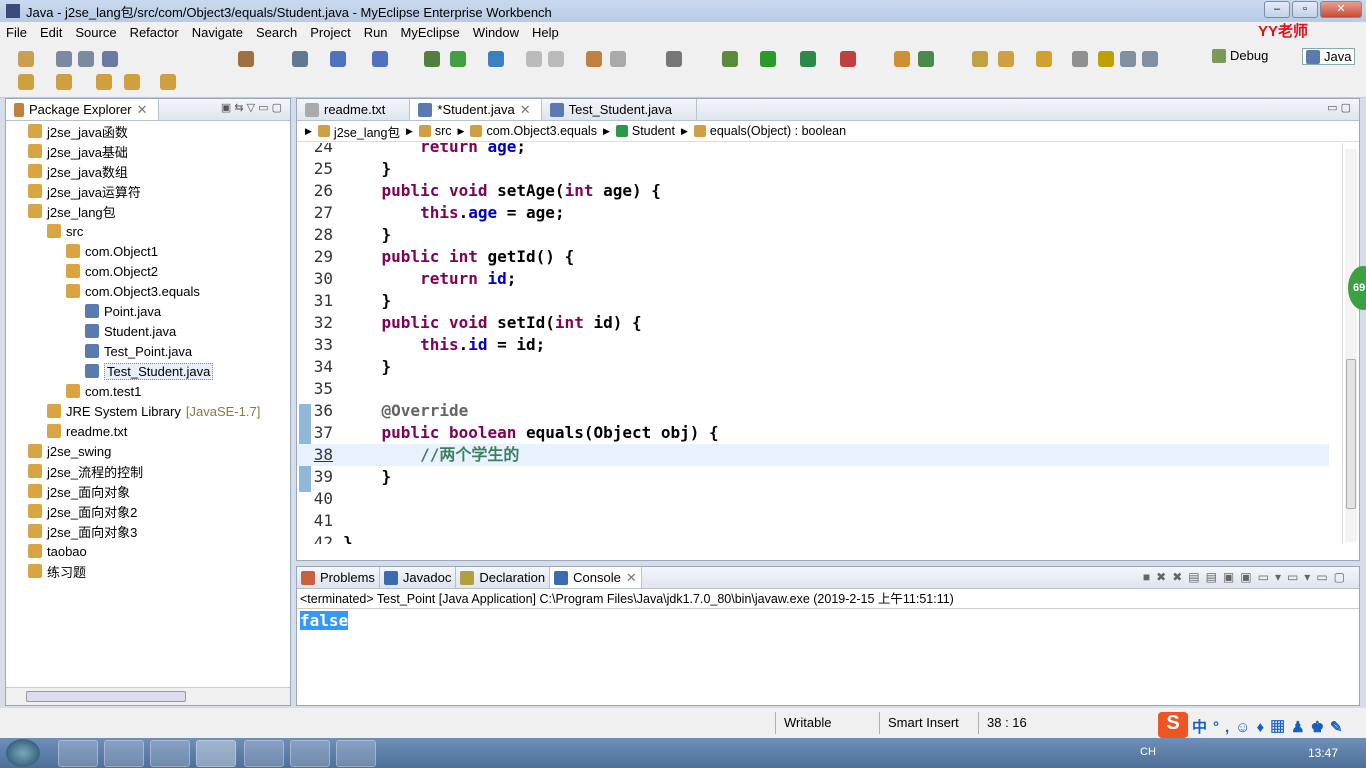 The height and width of the screenshot is (768, 1366). Describe the element at coordinates (124, 753) in the screenshot. I see `taskbar-explorer` at that location.